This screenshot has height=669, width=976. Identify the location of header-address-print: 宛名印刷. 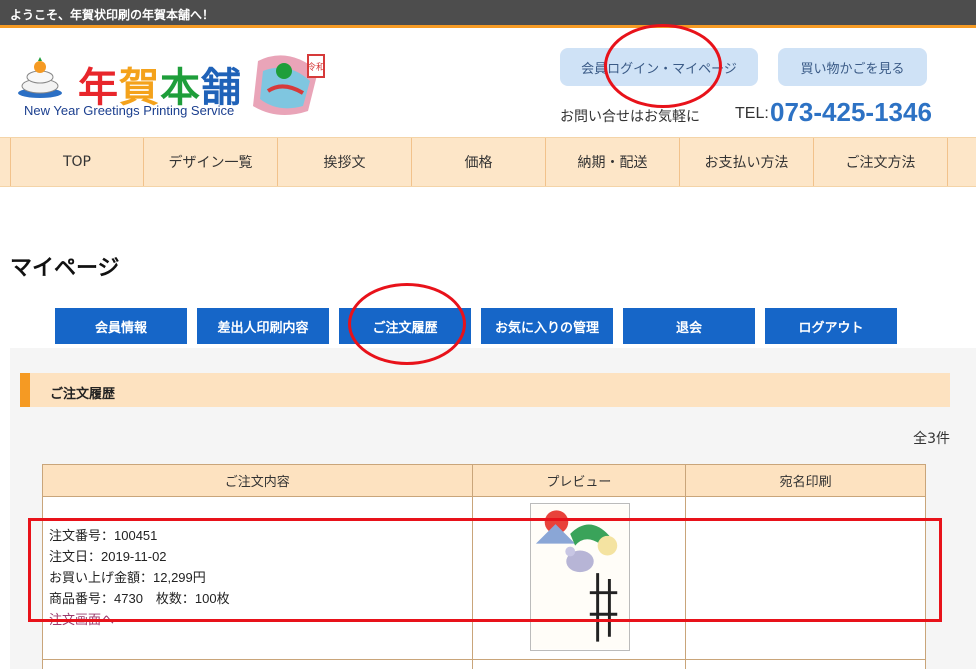
(805, 480).